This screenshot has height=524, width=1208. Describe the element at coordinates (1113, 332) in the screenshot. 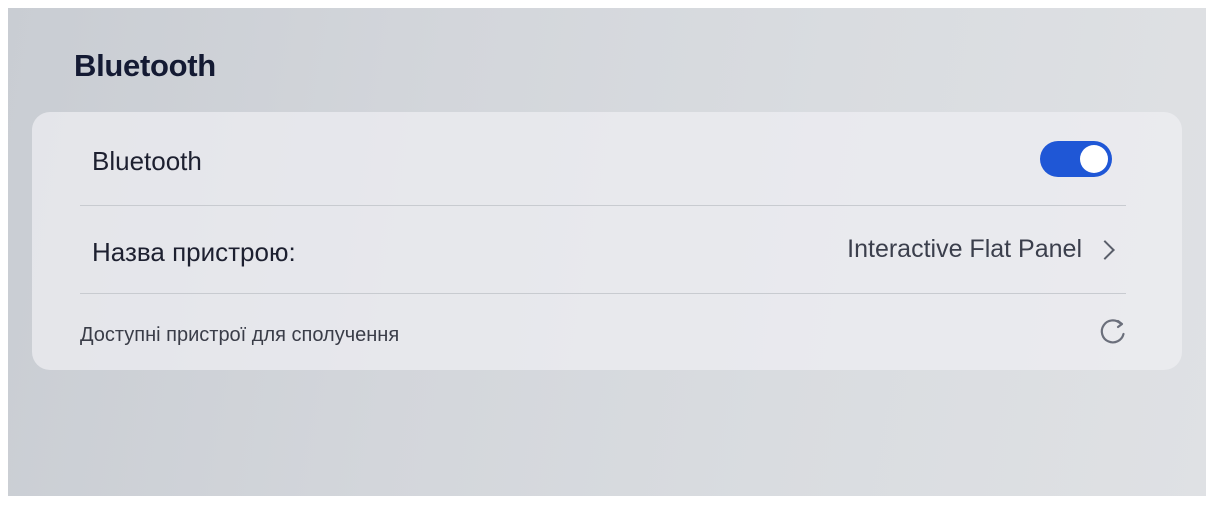

I see `refresh-icon` at that location.